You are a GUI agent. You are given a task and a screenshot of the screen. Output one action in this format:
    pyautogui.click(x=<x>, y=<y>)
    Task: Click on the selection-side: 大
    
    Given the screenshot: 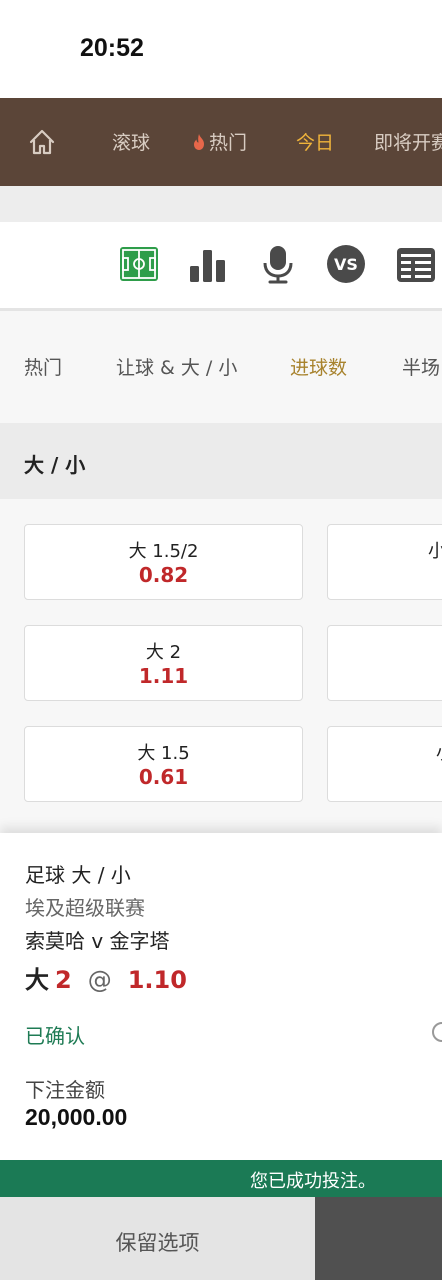 What is the action you would take?
    pyautogui.click(x=37, y=980)
    